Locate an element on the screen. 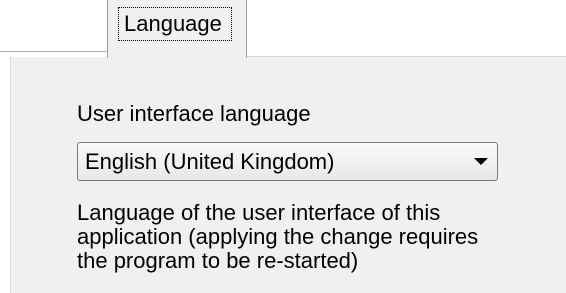  chevron-down-icon is located at coordinates (481, 161).